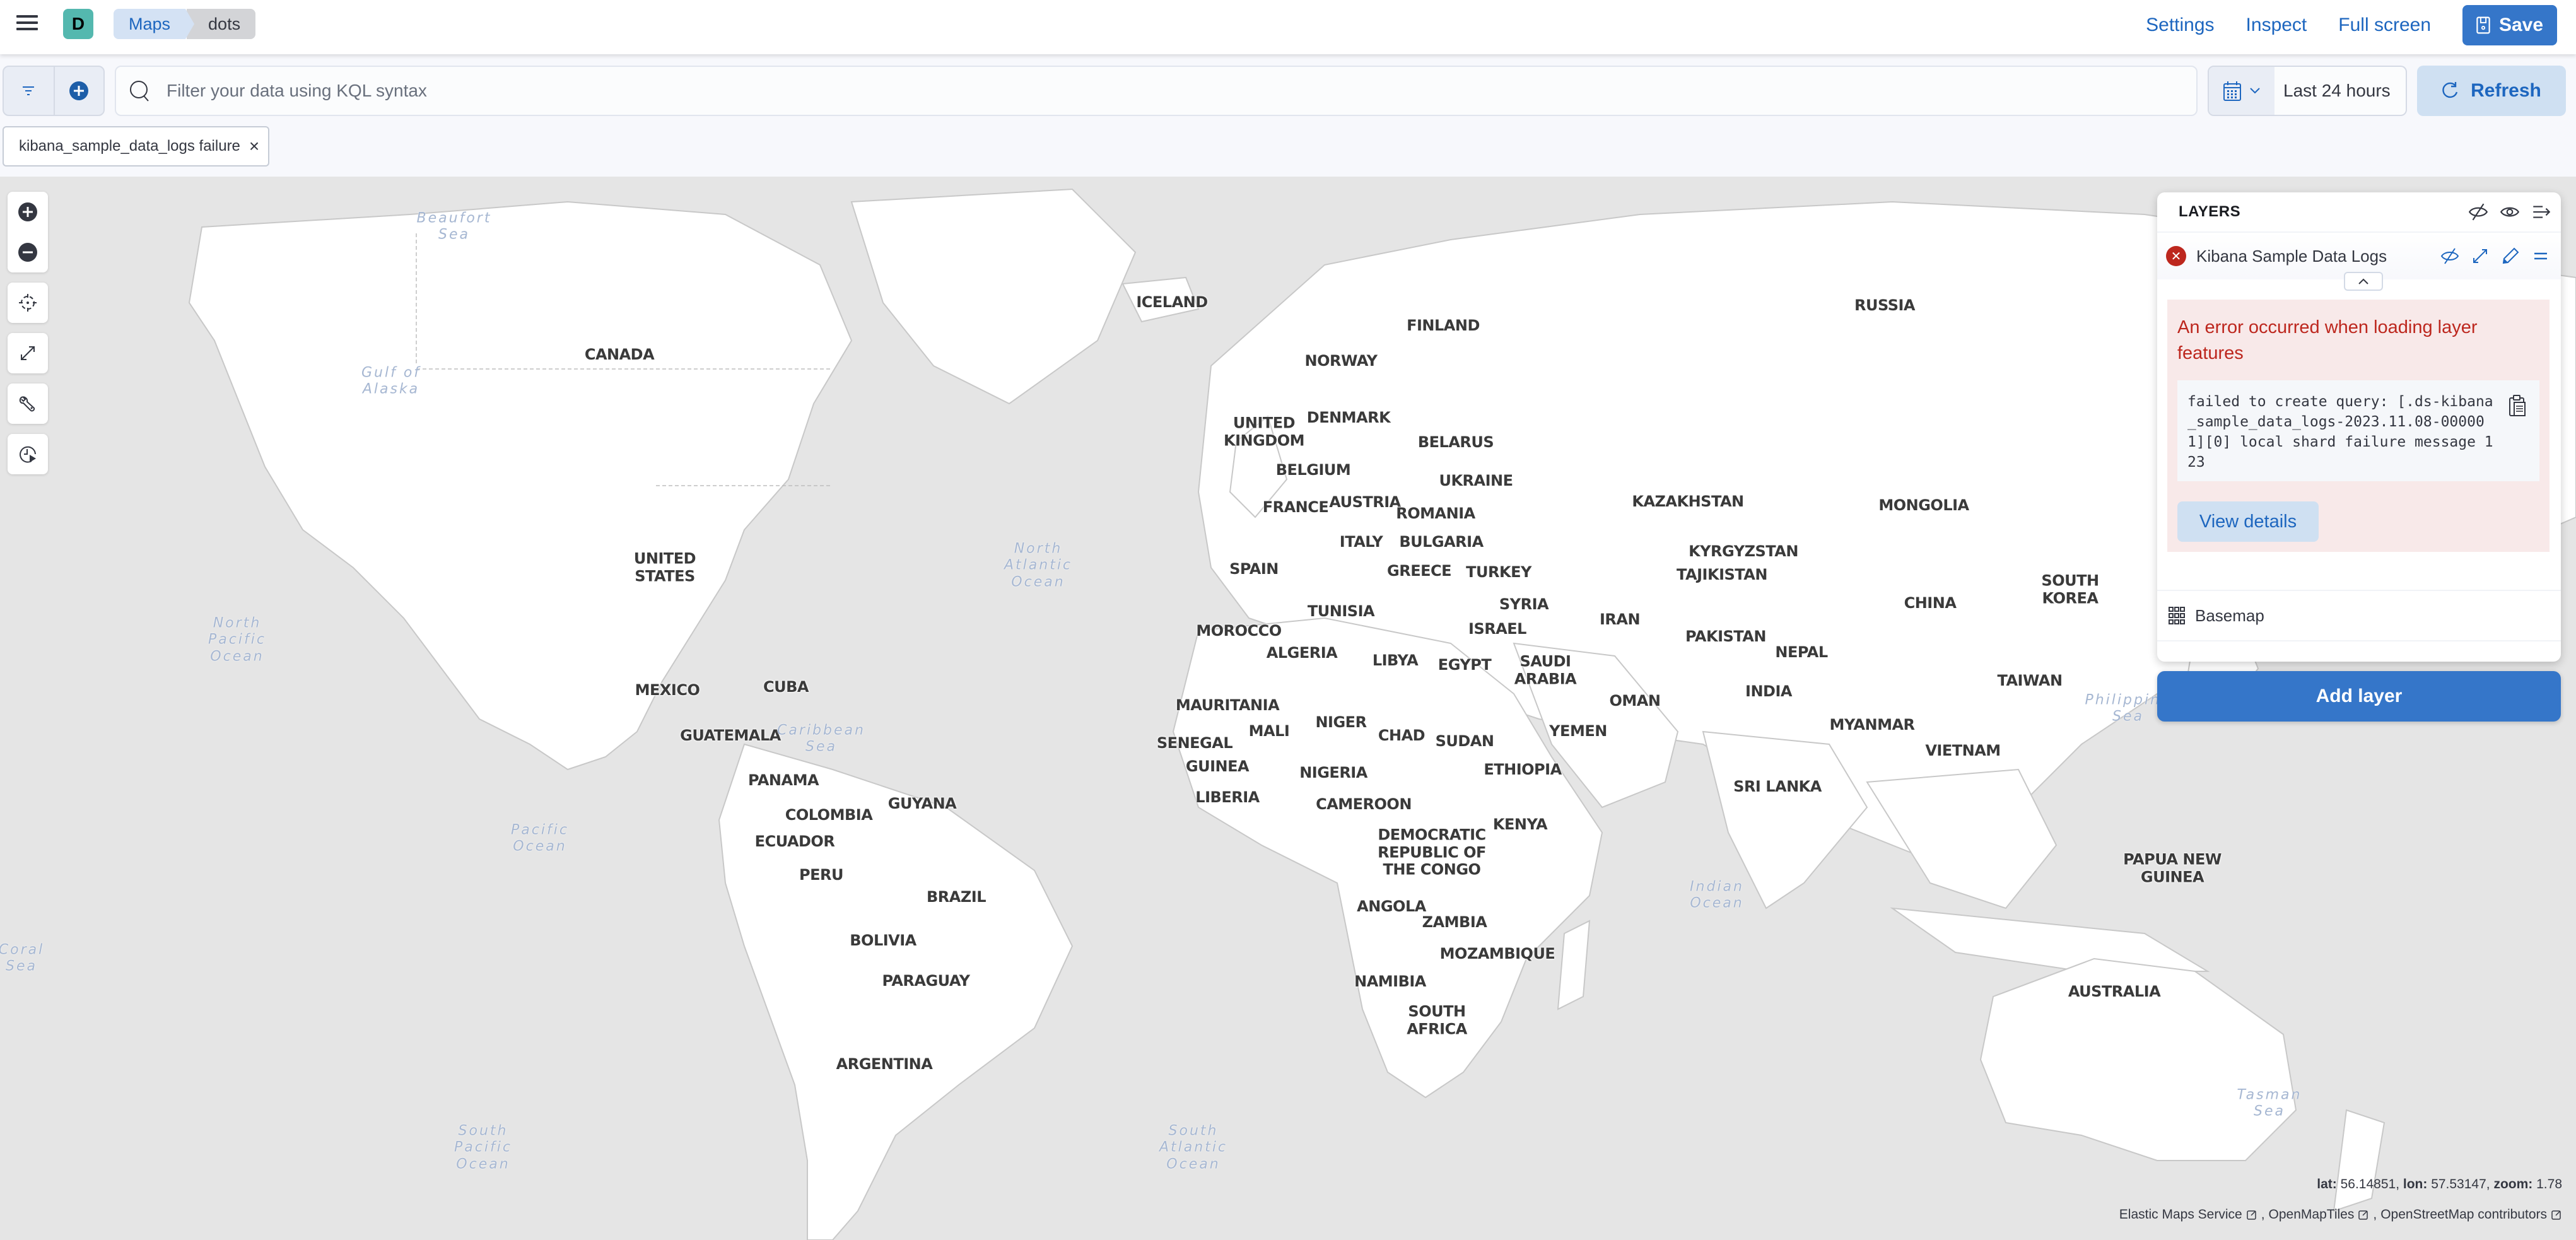 Image resolution: width=2576 pixels, height=1240 pixels. Describe the element at coordinates (2229, 616) in the screenshot. I see `layer-name: Basemap` at that location.